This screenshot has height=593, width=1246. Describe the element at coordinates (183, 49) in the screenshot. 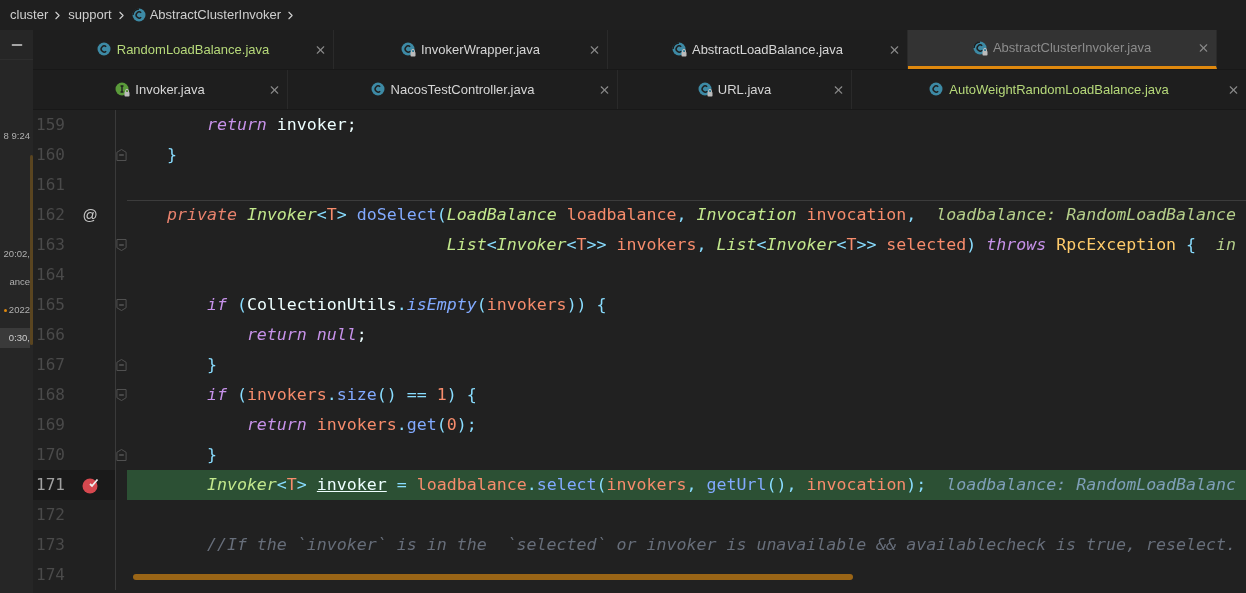

I see `editor-tab: RandomLoadBalance.java` at that location.